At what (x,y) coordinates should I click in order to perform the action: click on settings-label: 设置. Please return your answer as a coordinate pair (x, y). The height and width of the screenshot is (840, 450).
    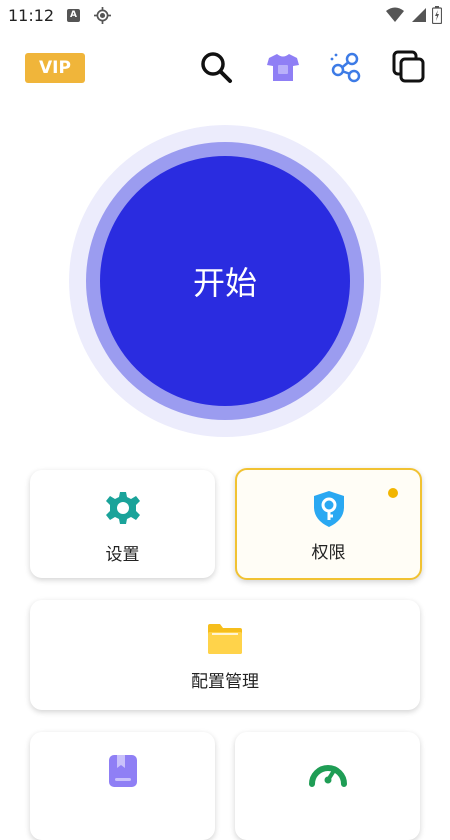
    Looking at the image, I should click on (122, 555).